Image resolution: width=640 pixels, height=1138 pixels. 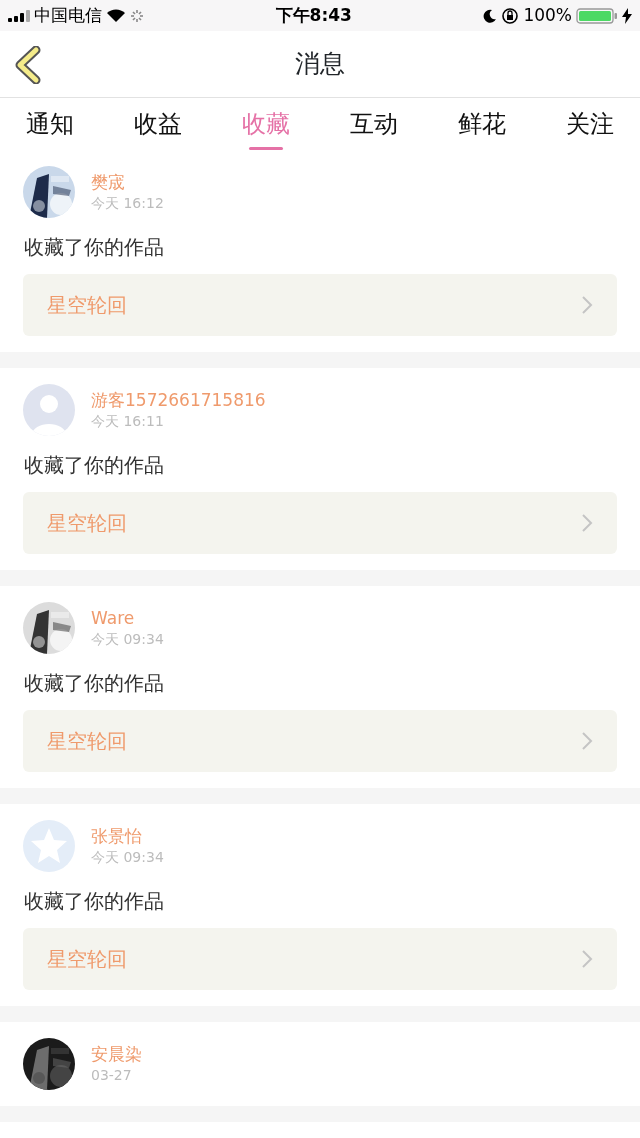 I want to click on user-name: Ware, so click(x=127, y=618).